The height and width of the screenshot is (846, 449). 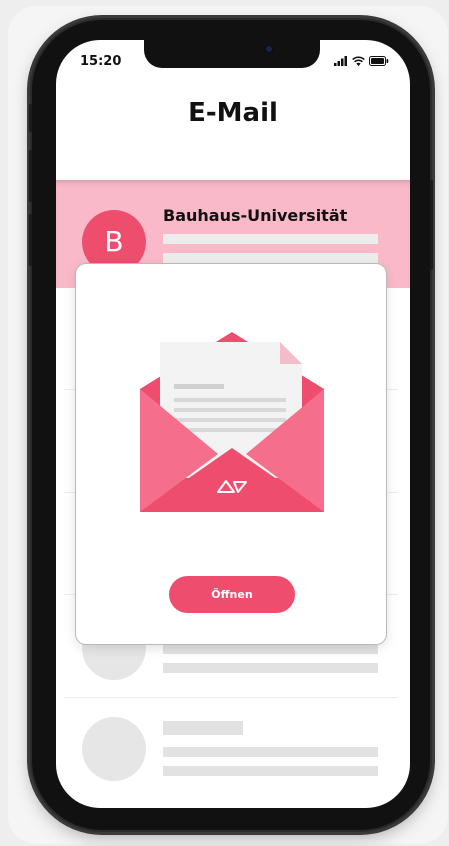 I want to click on volume-up-button, so click(x=30, y=176).